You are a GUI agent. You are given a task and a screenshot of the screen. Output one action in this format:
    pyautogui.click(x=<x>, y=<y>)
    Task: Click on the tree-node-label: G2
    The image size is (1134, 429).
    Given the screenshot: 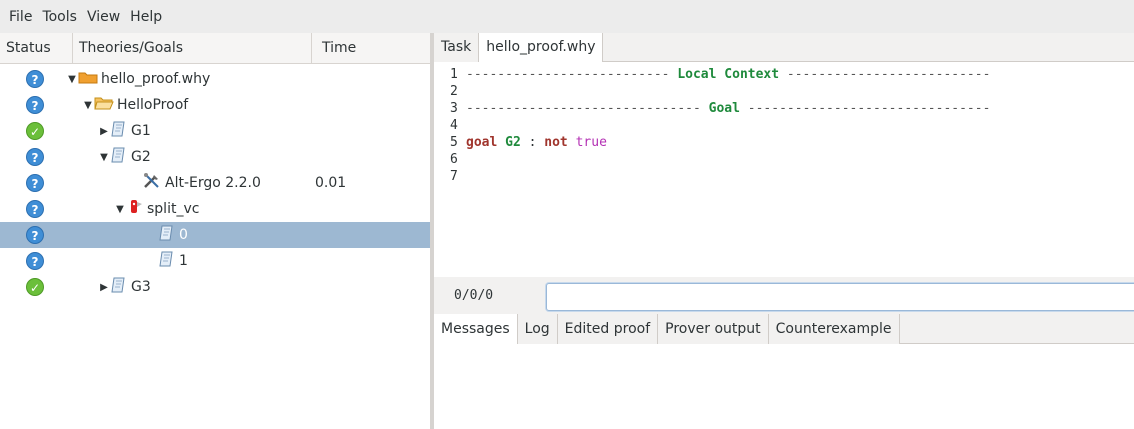 What is the action you would take?
    pyautogui.click(x=141, y=157)
    